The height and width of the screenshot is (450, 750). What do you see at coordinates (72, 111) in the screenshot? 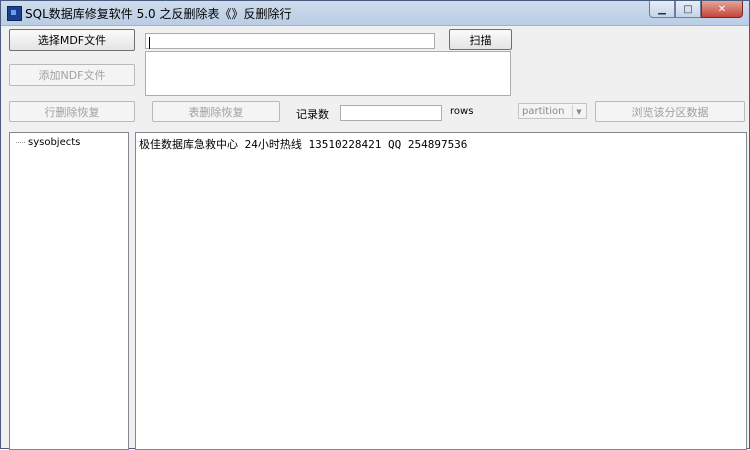
I see `row-recover-button: 行删除恢复` at bounding box center [72, 111].